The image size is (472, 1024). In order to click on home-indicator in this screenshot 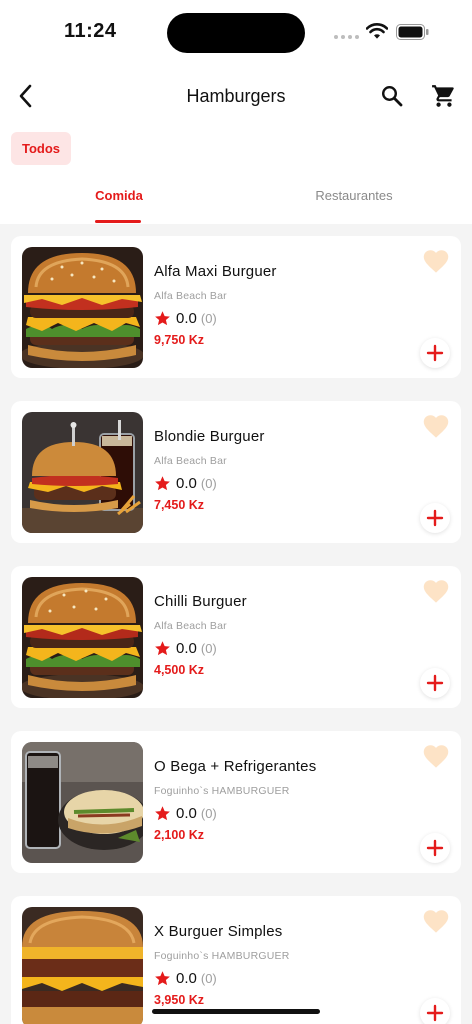, I will do `click(236, 1011)`.